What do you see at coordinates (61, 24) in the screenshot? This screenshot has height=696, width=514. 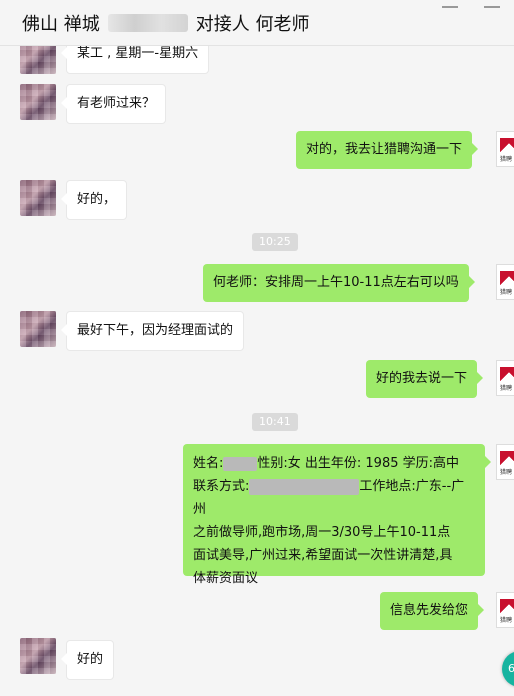 I see `chat-title-city: 佛山 禅城` at bounding box center [61, 24].